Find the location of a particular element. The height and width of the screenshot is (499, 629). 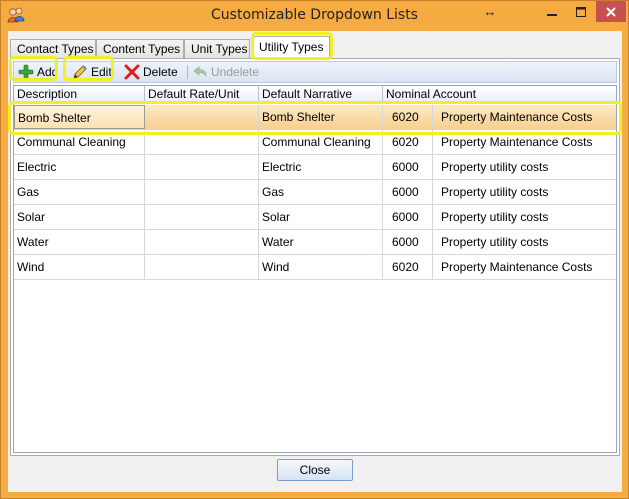

table-row: Solar Solar 6000 Property utility costs is located at coordinates (315, 217).